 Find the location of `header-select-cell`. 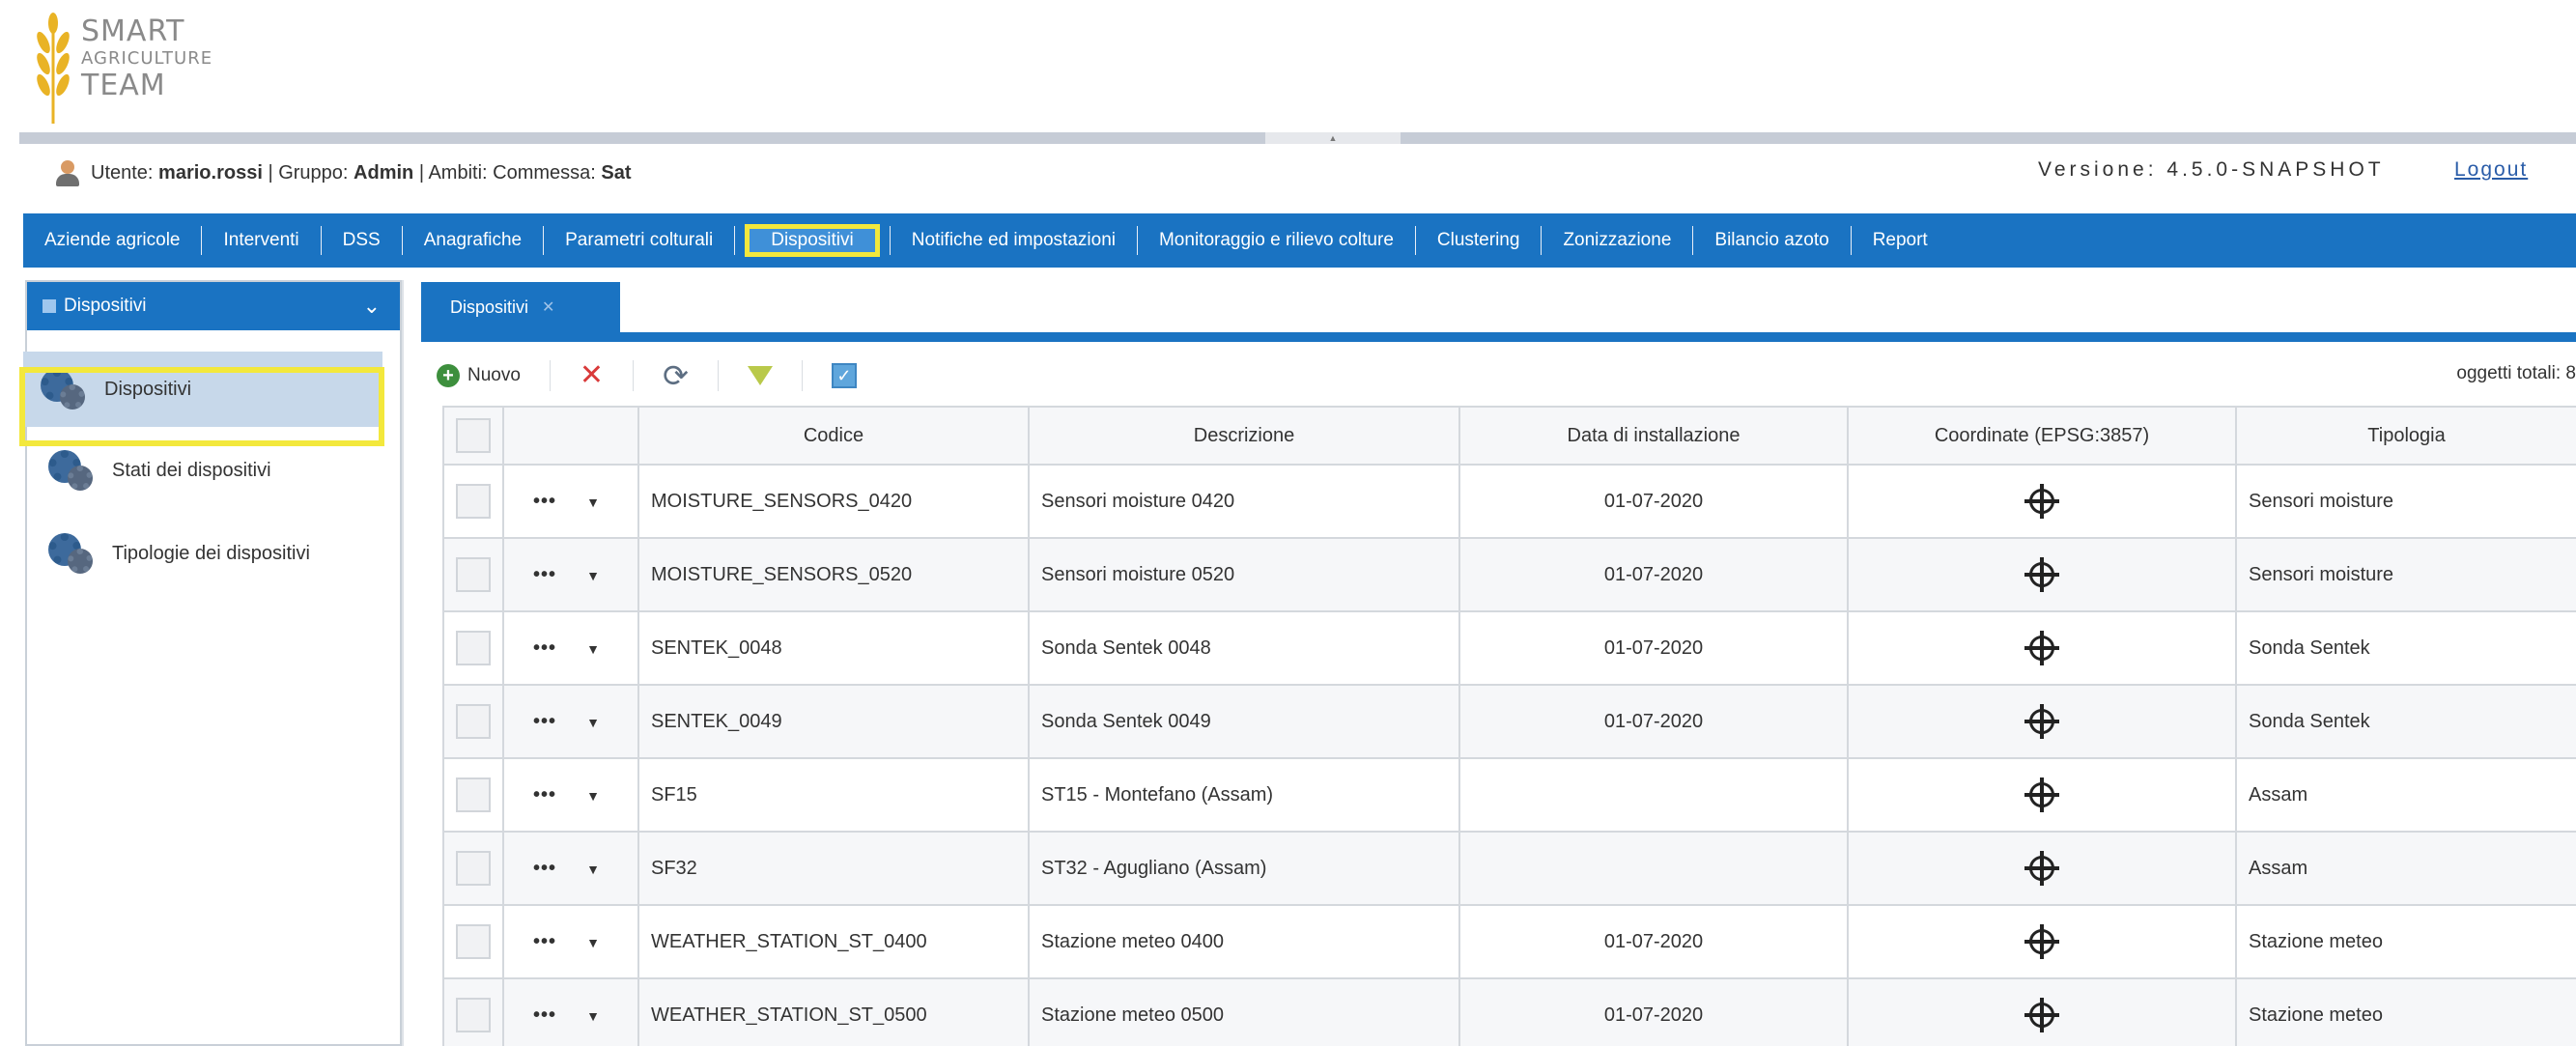

header-select-cell is located at coordinates (473, 436).